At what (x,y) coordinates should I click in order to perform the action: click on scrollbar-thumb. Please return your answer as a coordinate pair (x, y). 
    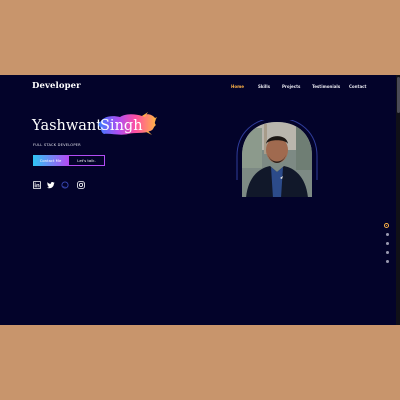
    Looking at the image, I should click on (398, 95).